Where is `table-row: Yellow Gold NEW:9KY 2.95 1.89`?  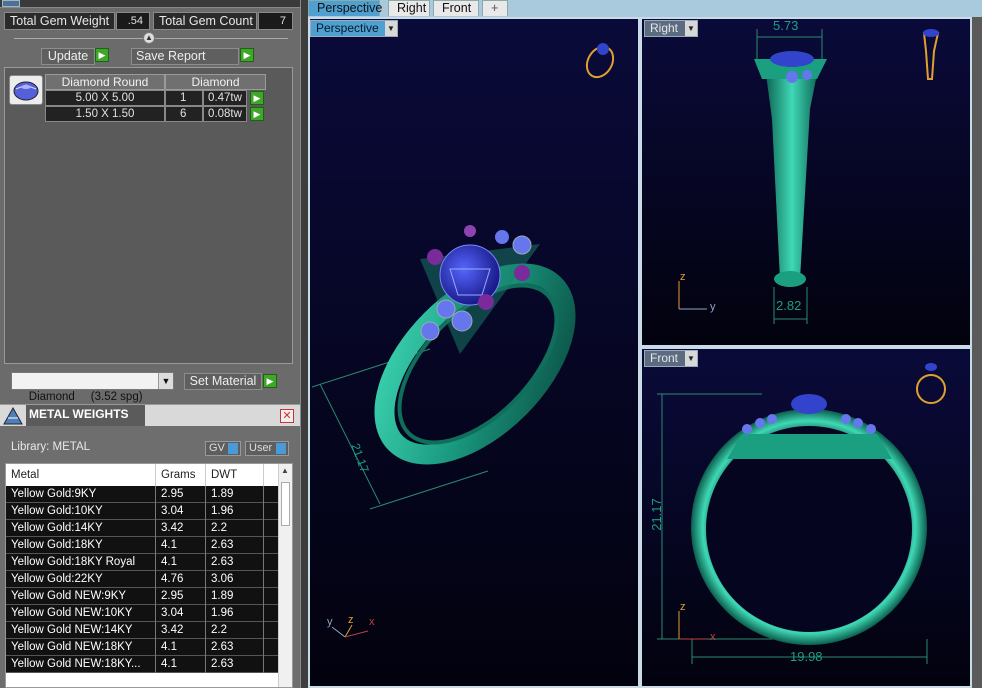
table-row: Yellow Gold NEW:9KY 2.95 1.89 is located at coordinates (142, 596).